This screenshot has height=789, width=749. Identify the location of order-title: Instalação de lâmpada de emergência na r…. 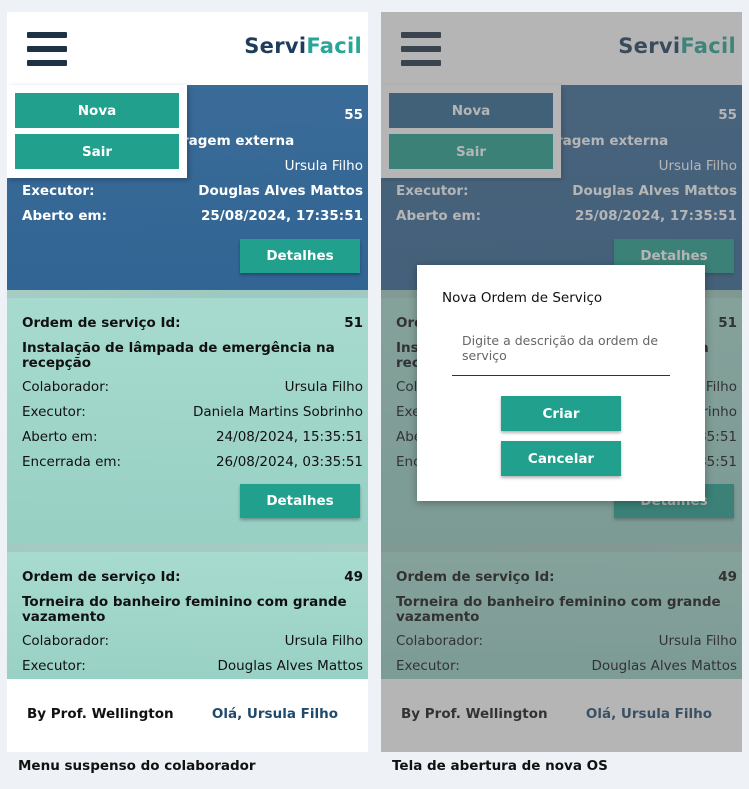
(178, 355).